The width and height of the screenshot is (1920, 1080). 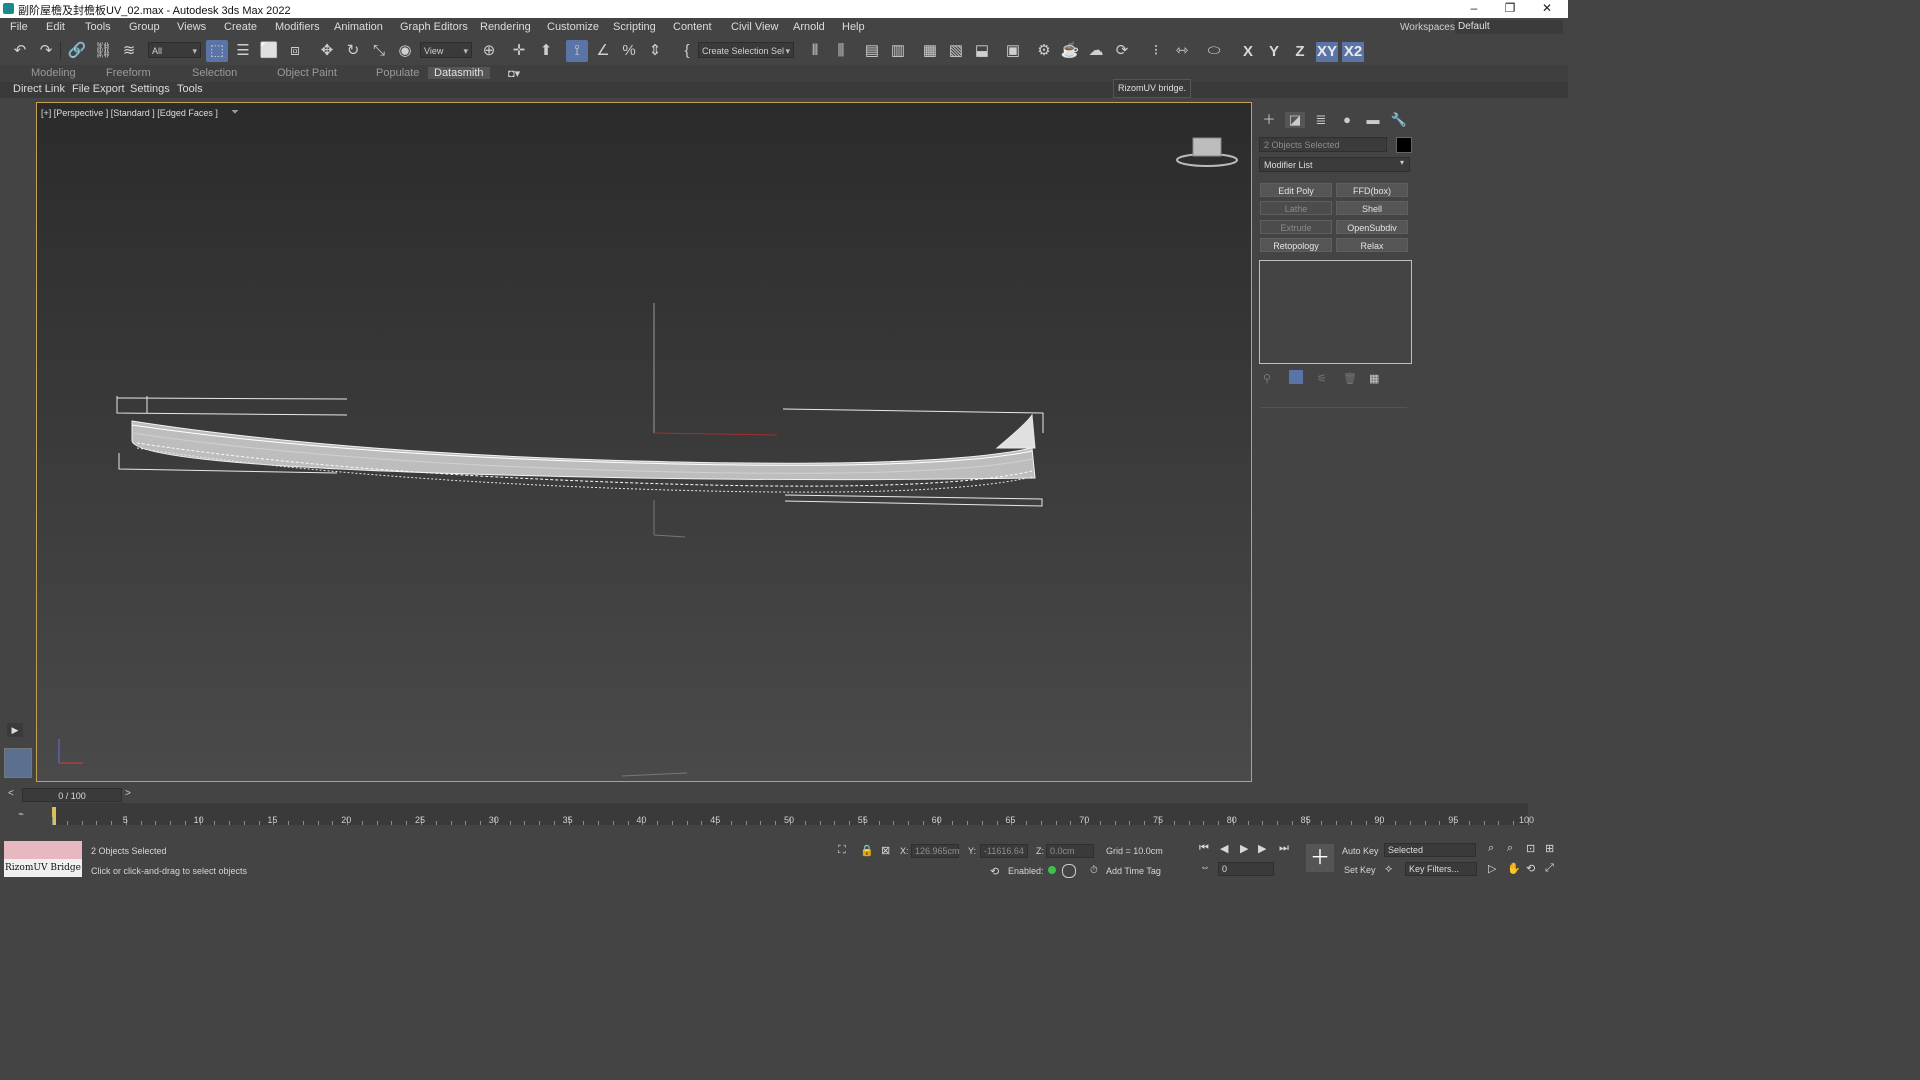 I want to click on viewport-layout-icon, so click(x=18, y=763).